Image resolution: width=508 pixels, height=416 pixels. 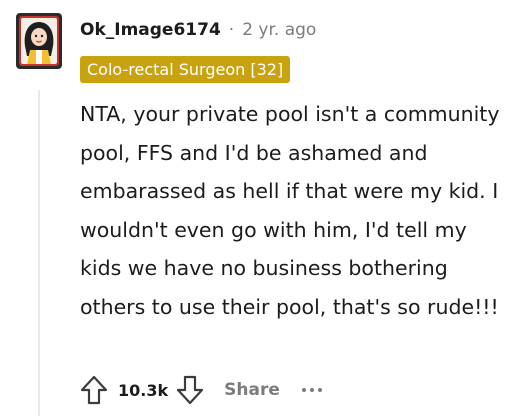 I want to click on upvote-button, so click(x=94, y=390).